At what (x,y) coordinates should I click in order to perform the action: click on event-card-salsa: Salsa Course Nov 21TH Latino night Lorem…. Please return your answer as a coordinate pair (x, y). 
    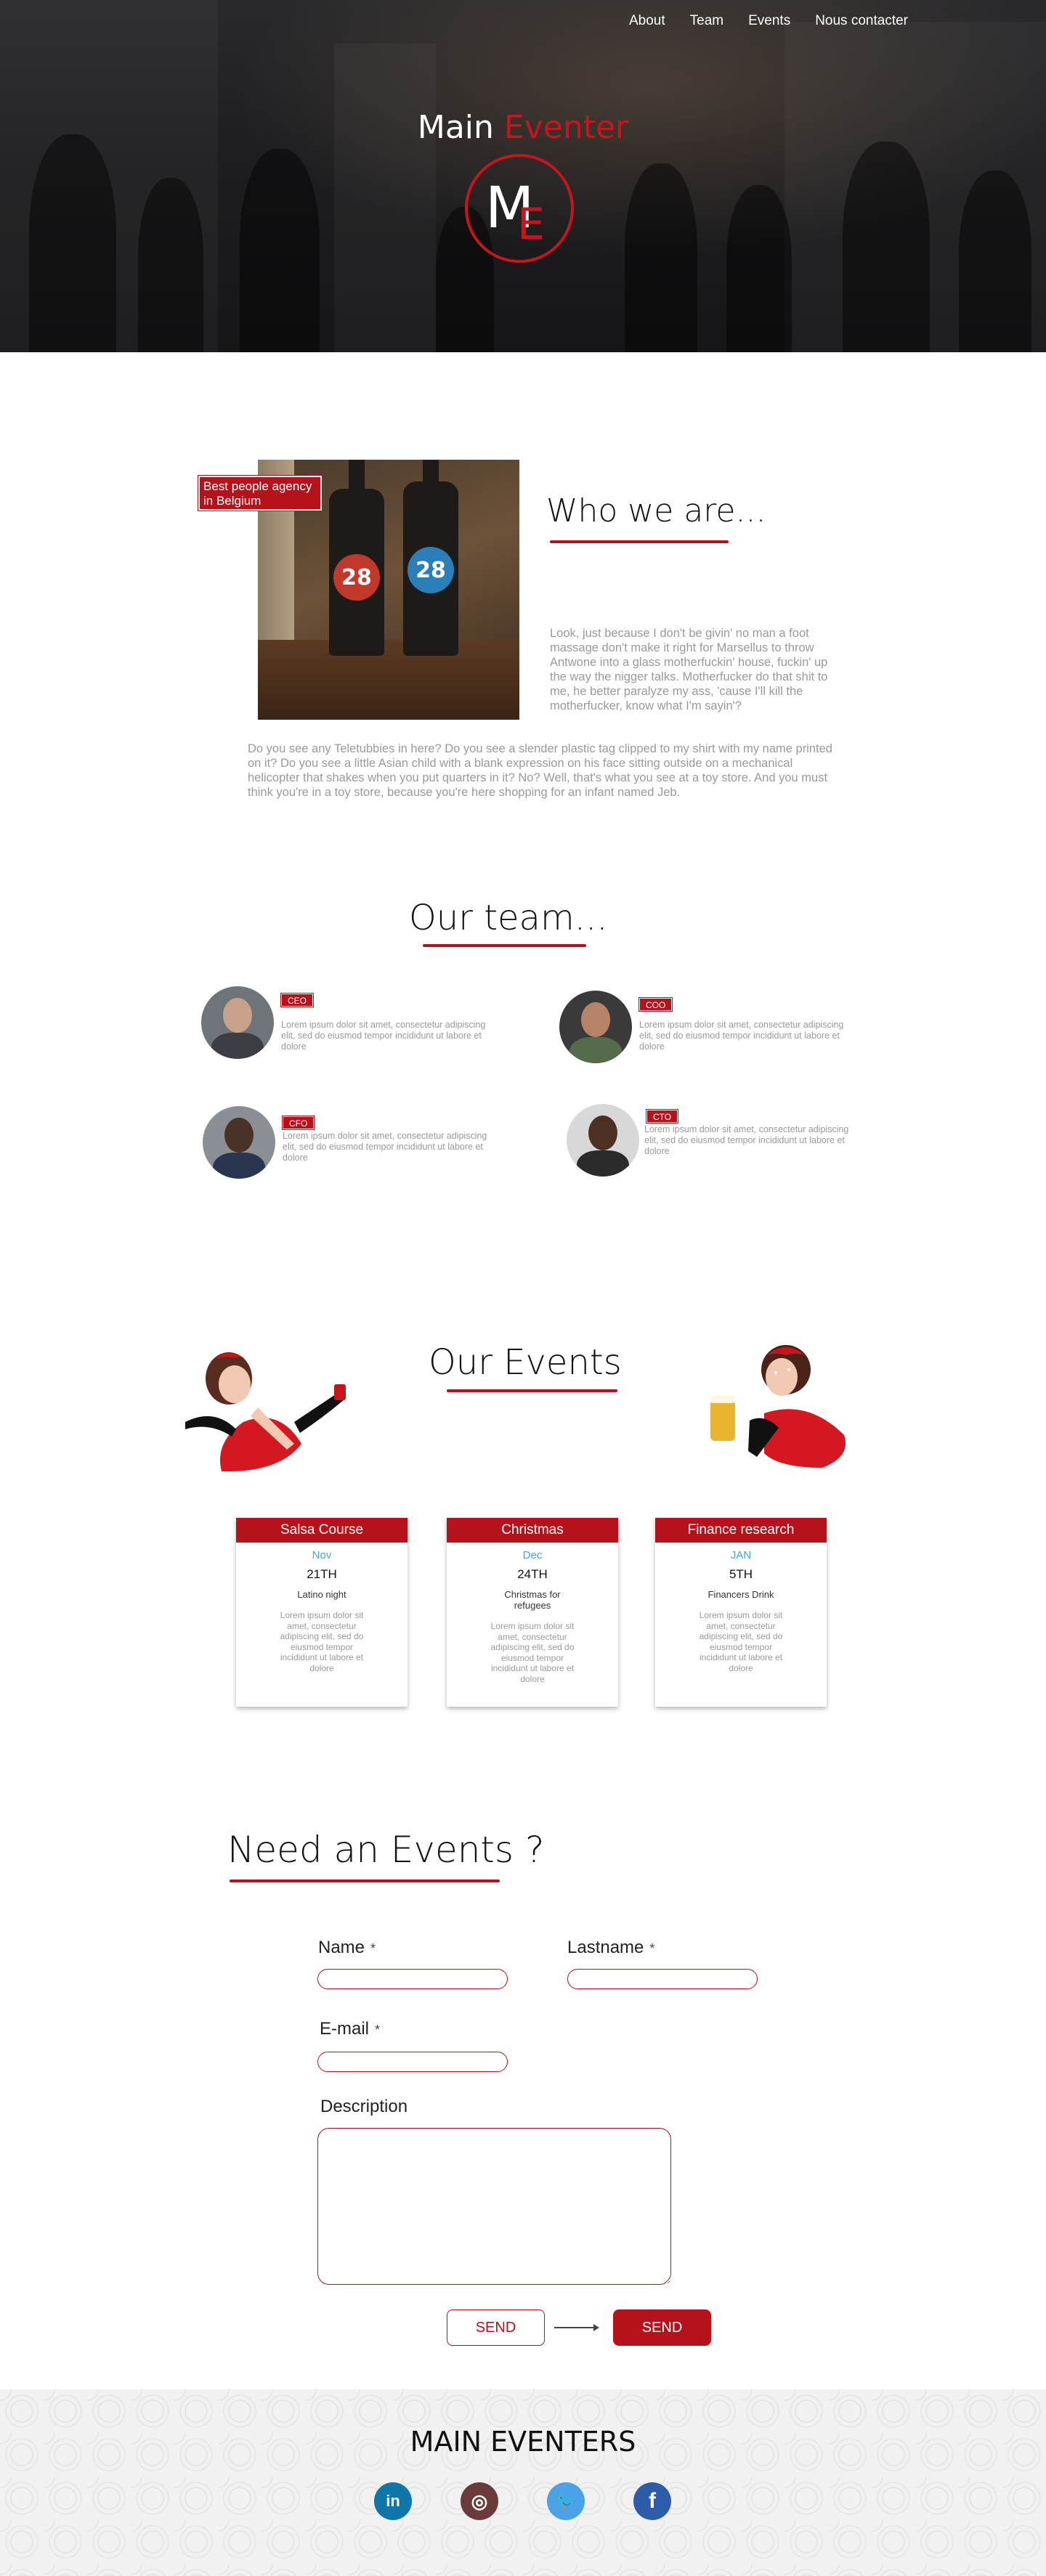
    Looking at the image, I should click on (322, 1613).